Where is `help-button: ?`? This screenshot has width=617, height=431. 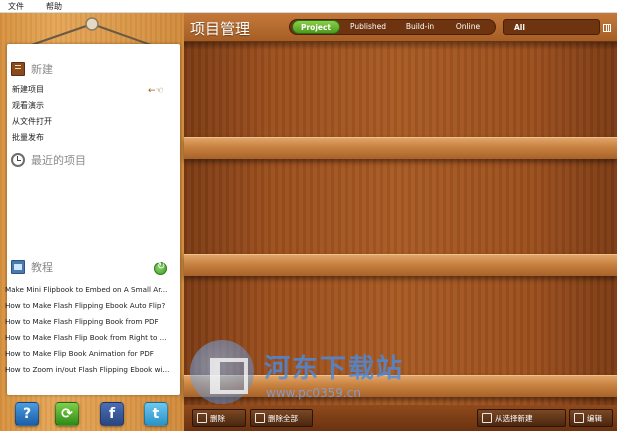 help-button: ? is located at coordinates (27, 414).